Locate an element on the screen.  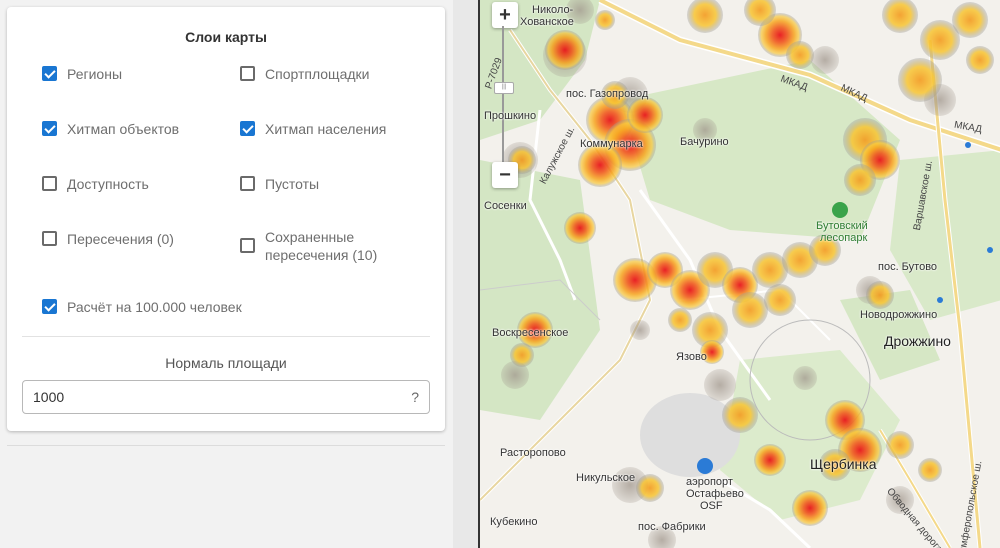
layer-label: Пустоты is located at coordinates (292, 184).